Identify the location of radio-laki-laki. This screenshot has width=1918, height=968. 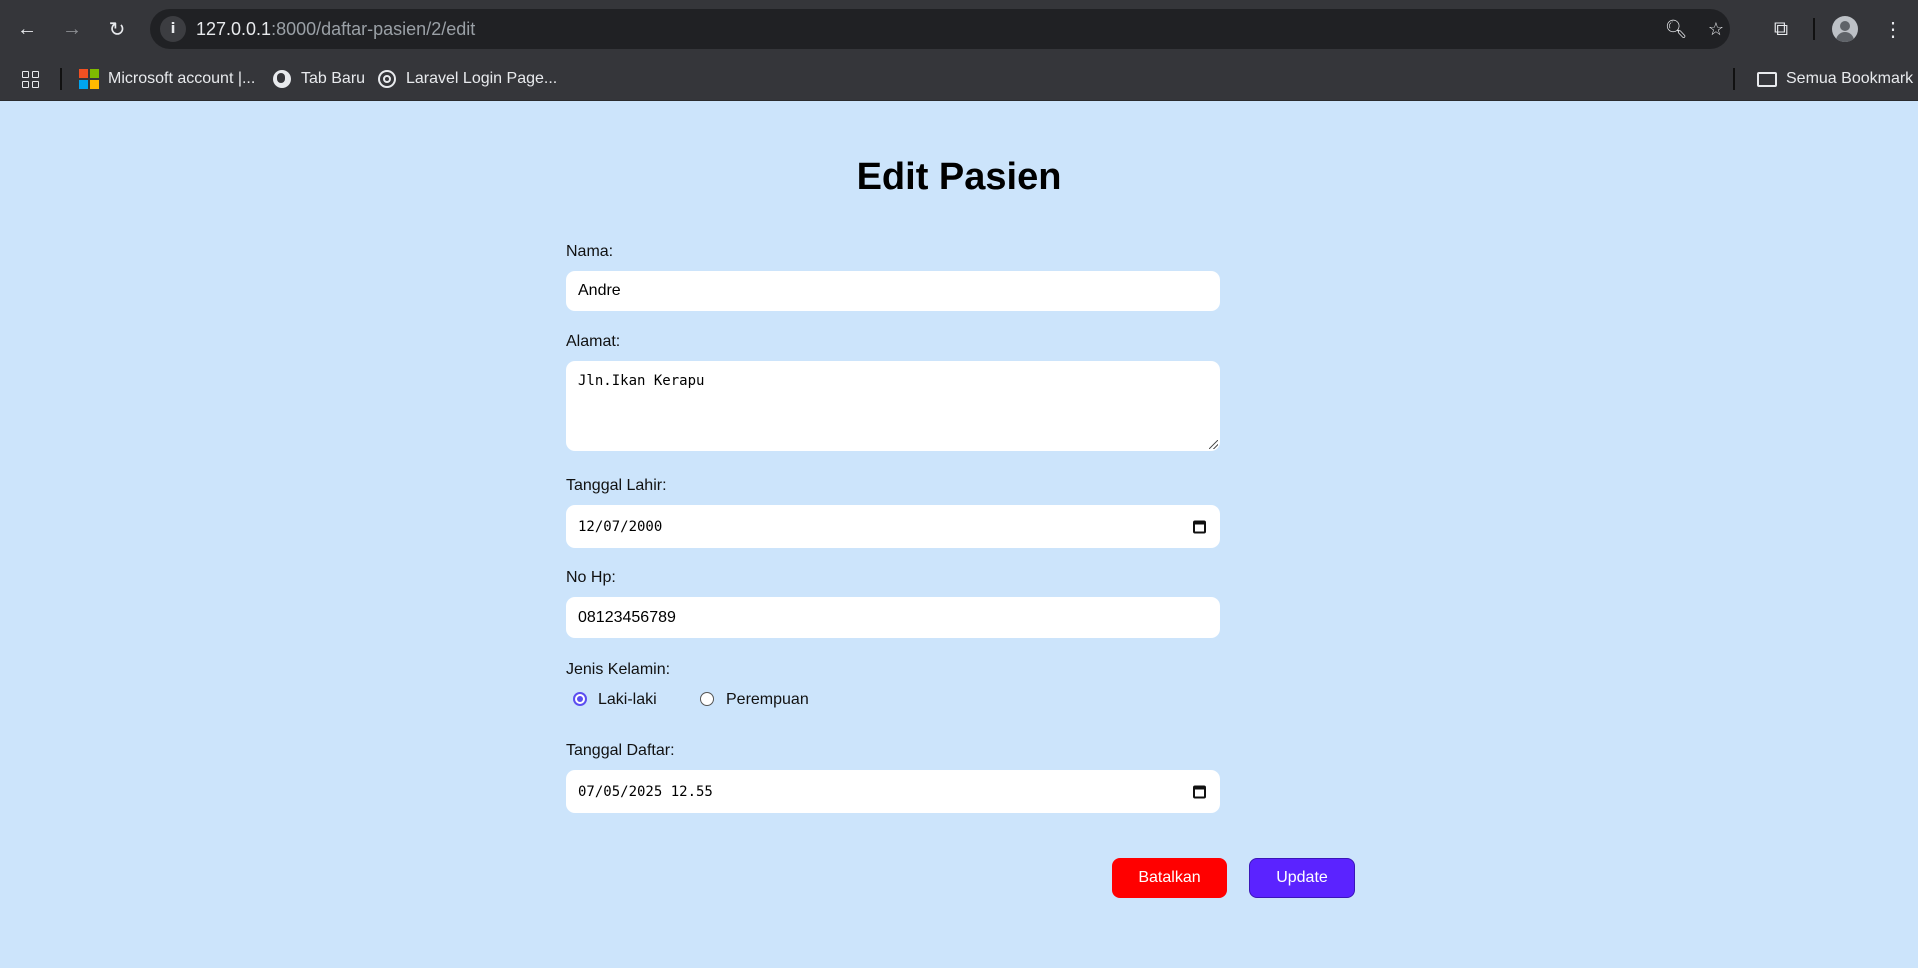
(580, 699).